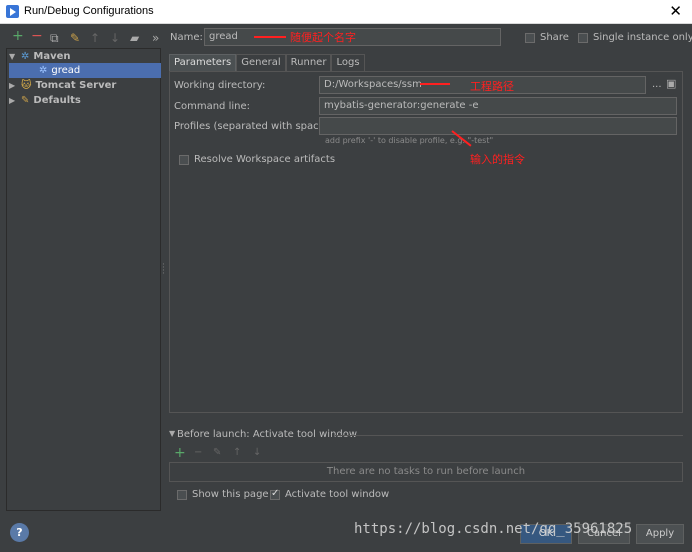 Image resolution: width=692 pixels, height=552 pixels. I want to click on tree-item-label: Maven, so click(52, 56).